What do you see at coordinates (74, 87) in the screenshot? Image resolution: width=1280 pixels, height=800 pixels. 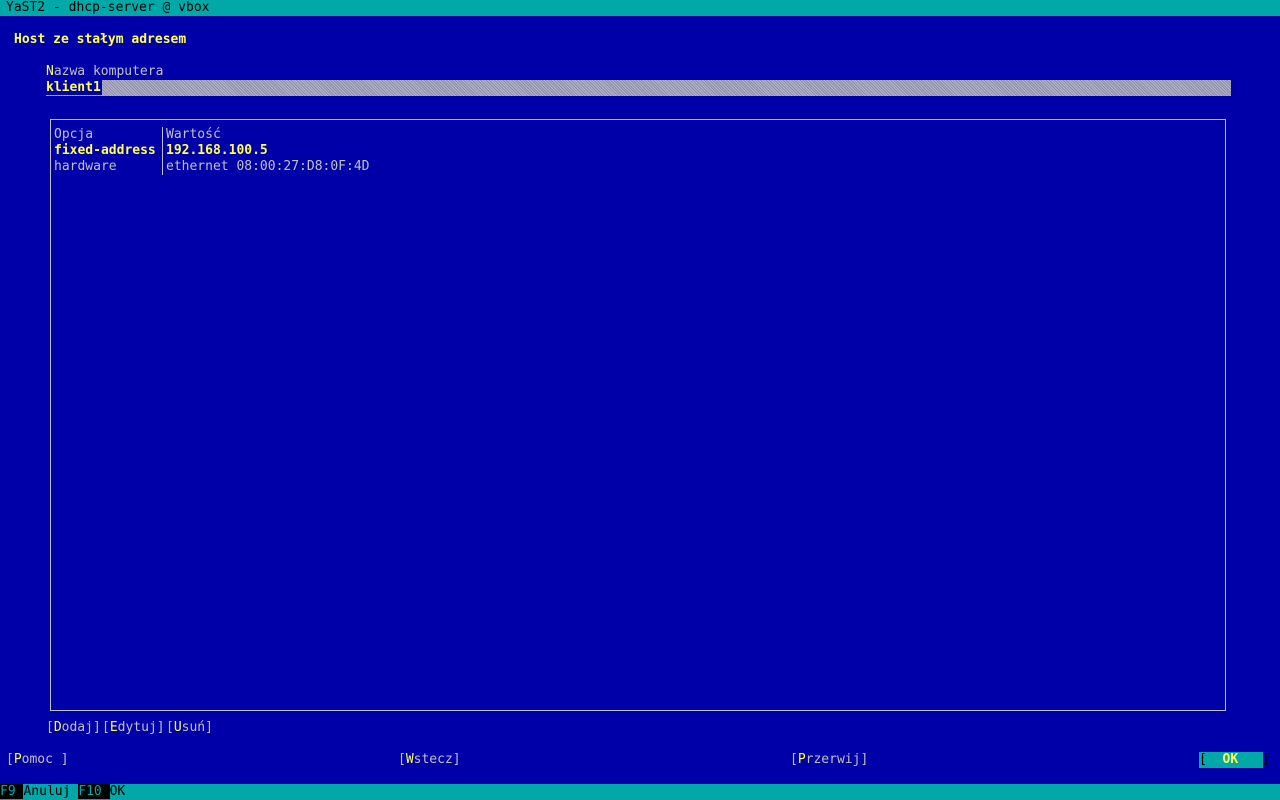 I see `hostname-input-value: klient1` at bounding box center [74, 87].